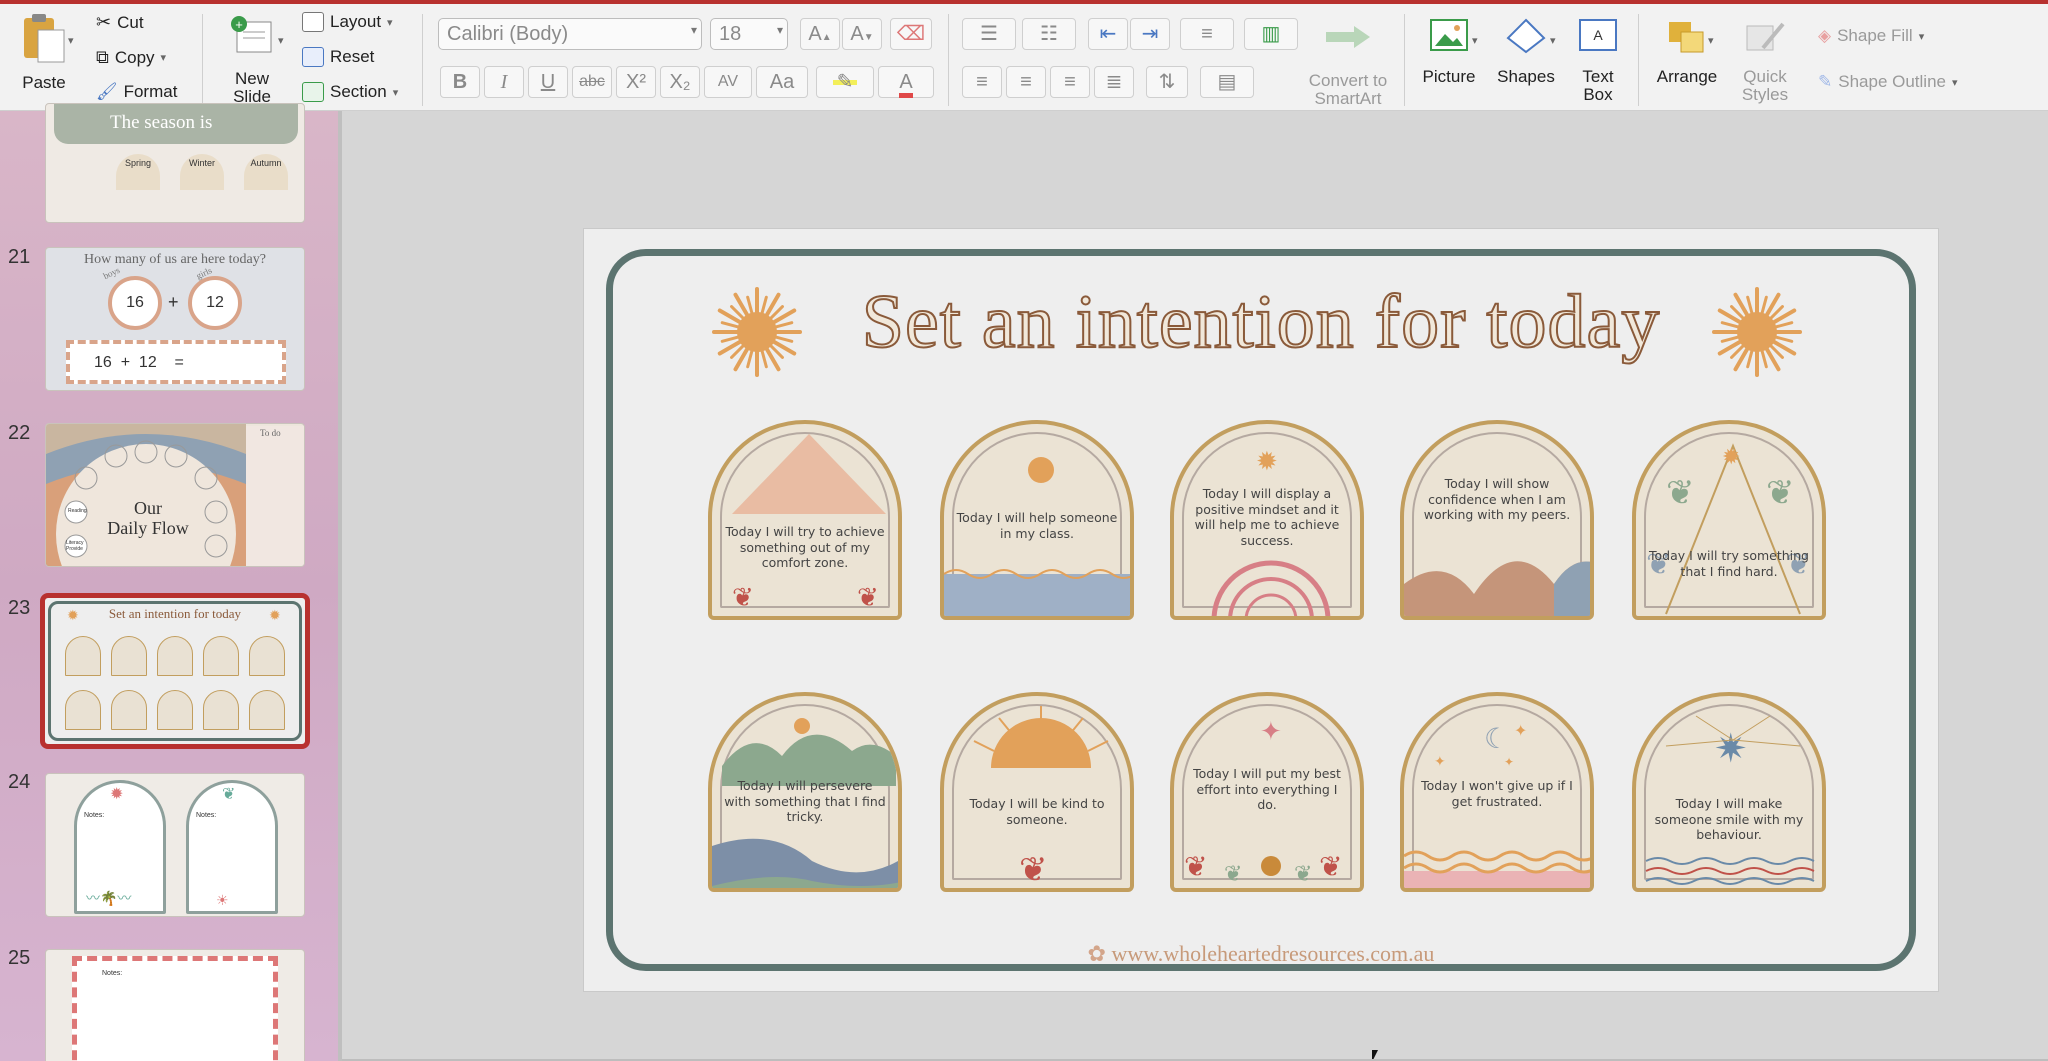 The image size is (2048, 1061). Describe the element at coordinates (175, 1005) in the screenshot. I see `slide-thumbnail-25: Notes:` at that location.